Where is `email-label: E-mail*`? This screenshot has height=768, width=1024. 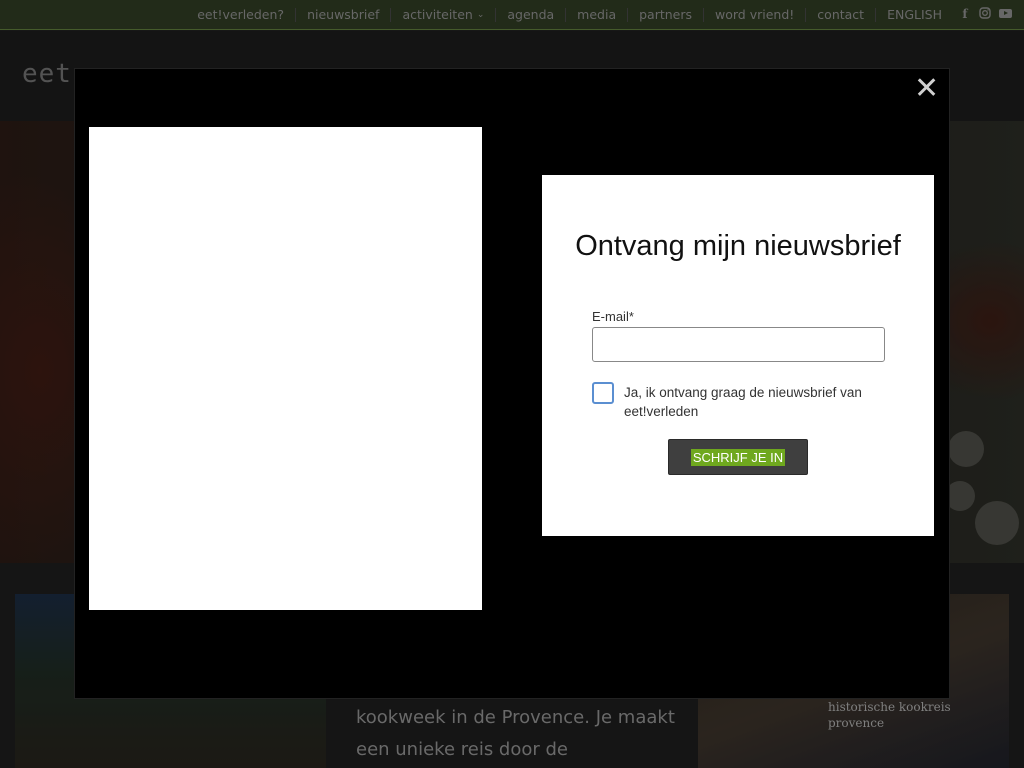
email-label: E-mail* is located at coordinates (613, 316).